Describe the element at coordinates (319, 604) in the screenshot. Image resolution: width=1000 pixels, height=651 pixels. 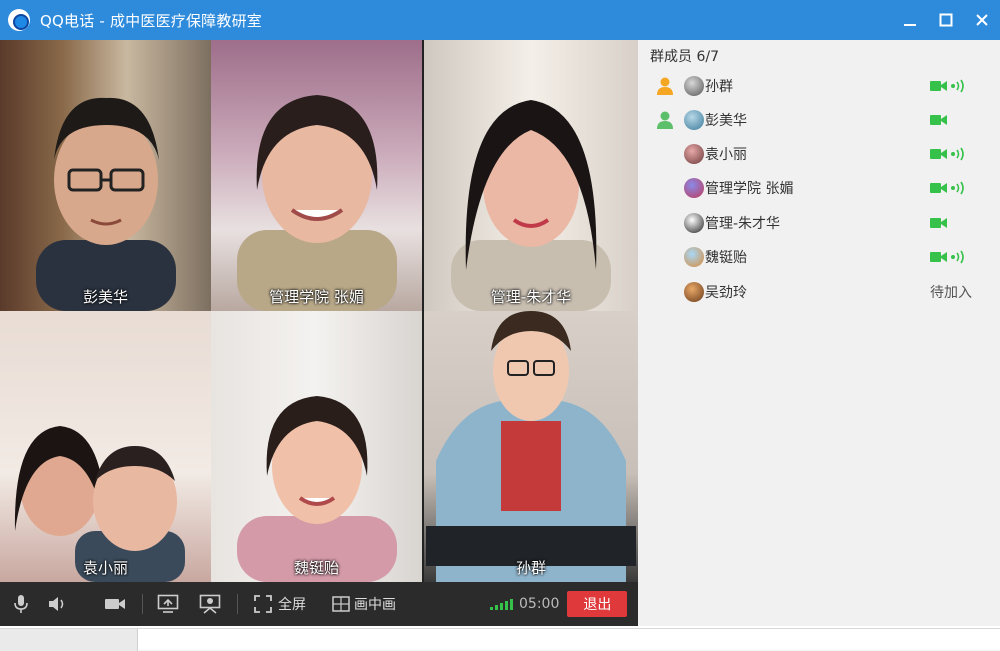
I see `call-toolbar: 全屏 画中画 05:00 退出` at that location.